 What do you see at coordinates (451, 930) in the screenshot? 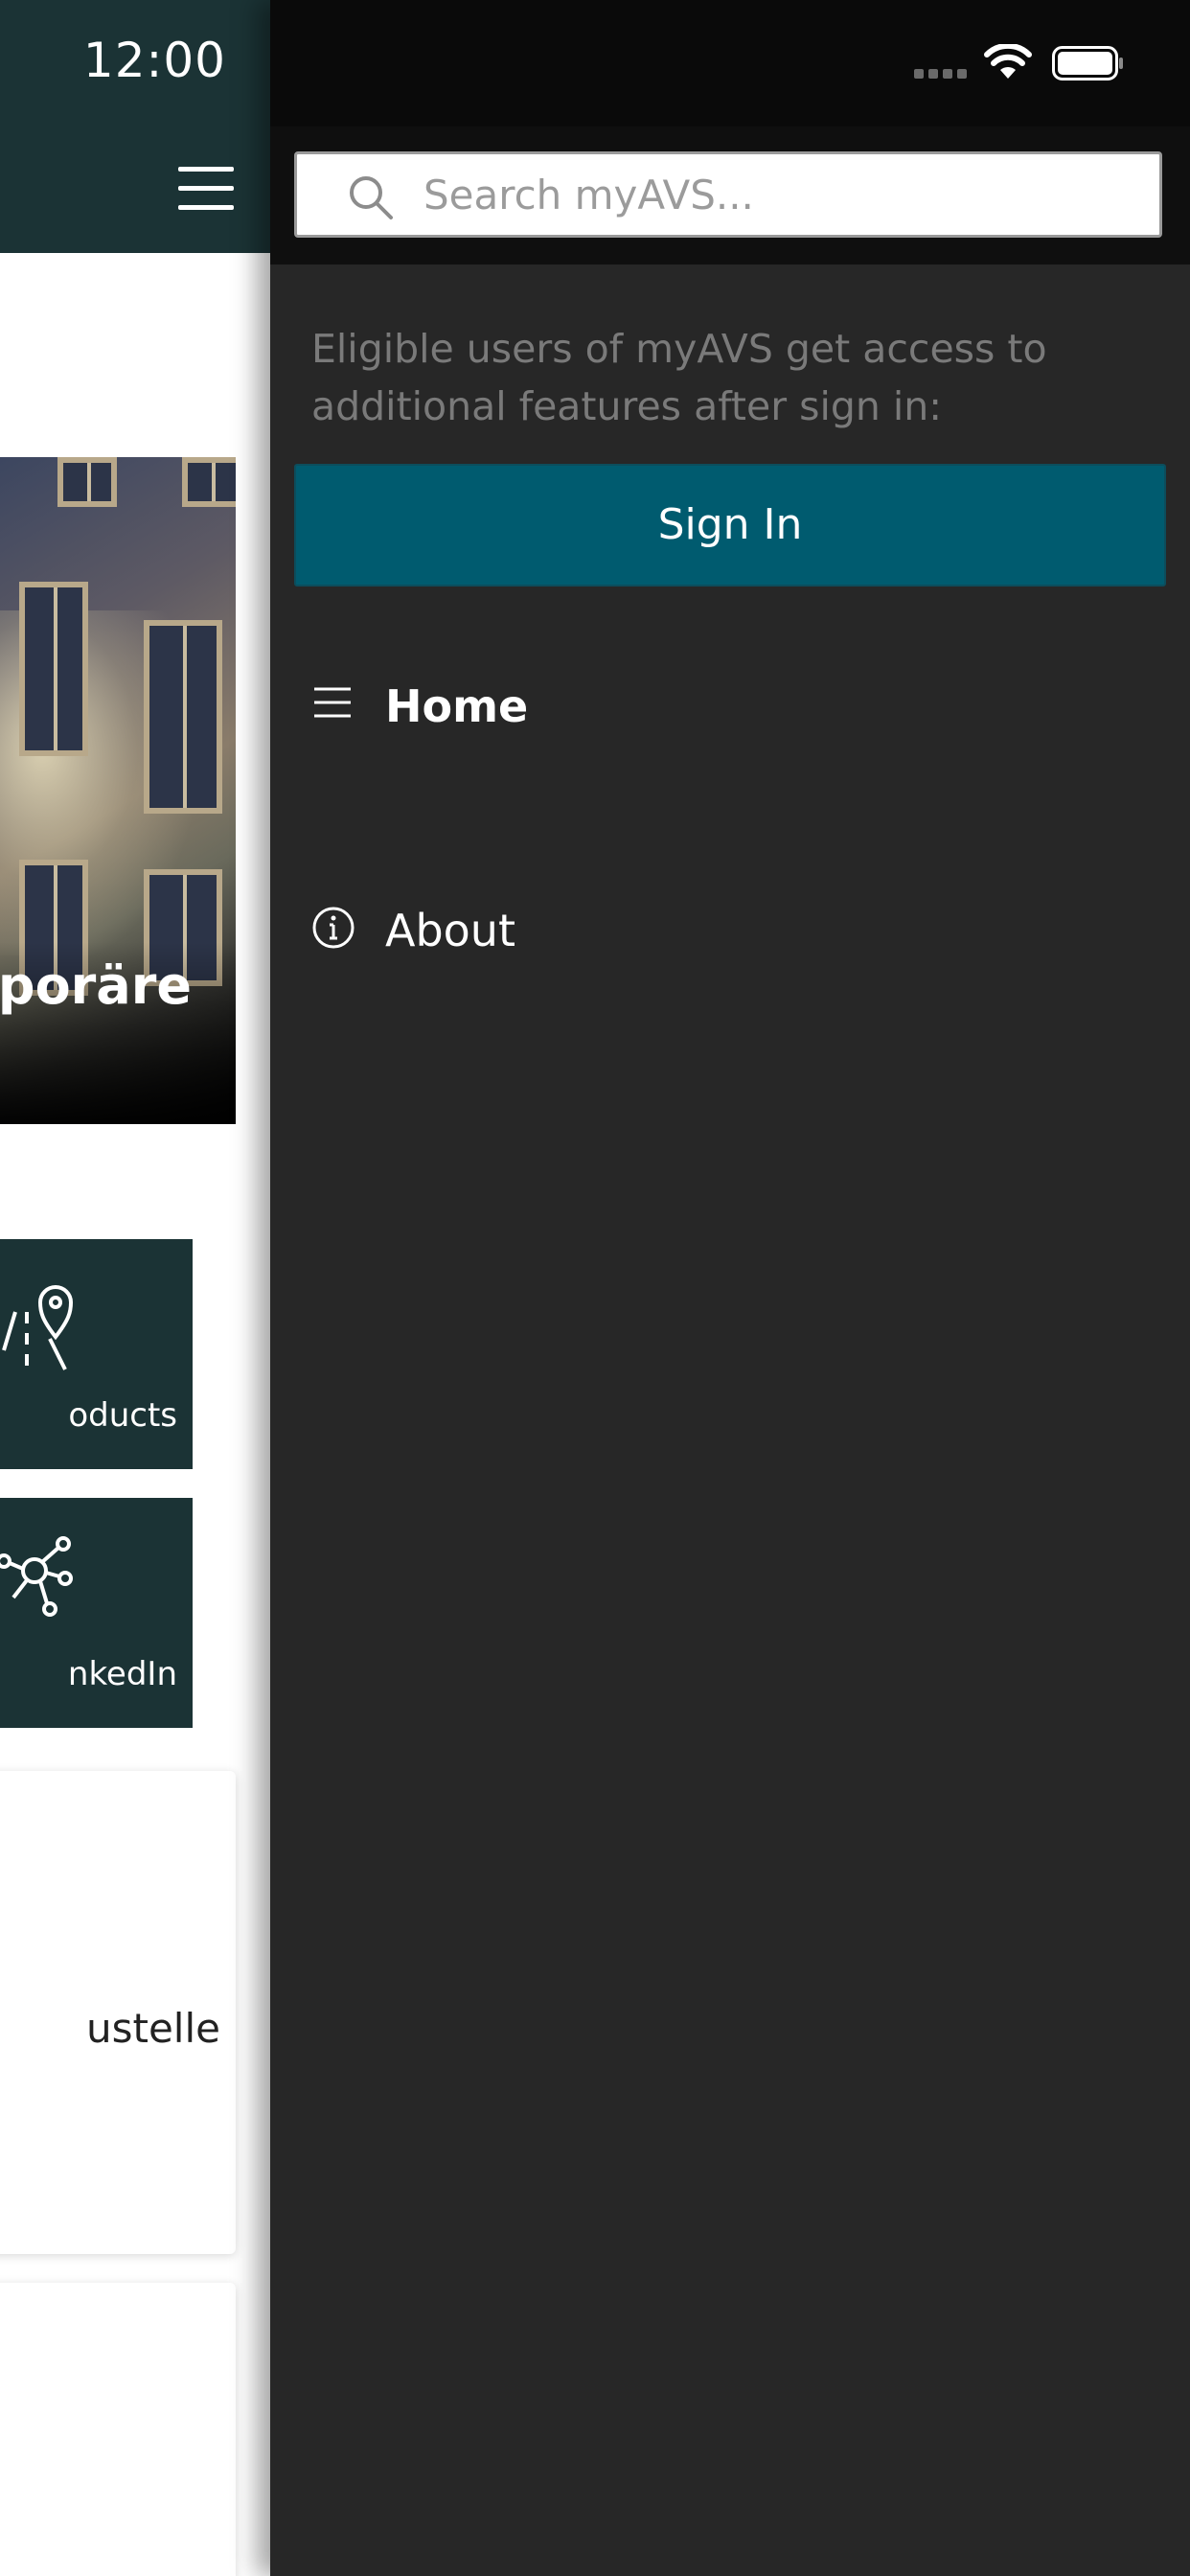
I see `nav-item-about-label: About` at bounding box center [451, 930].